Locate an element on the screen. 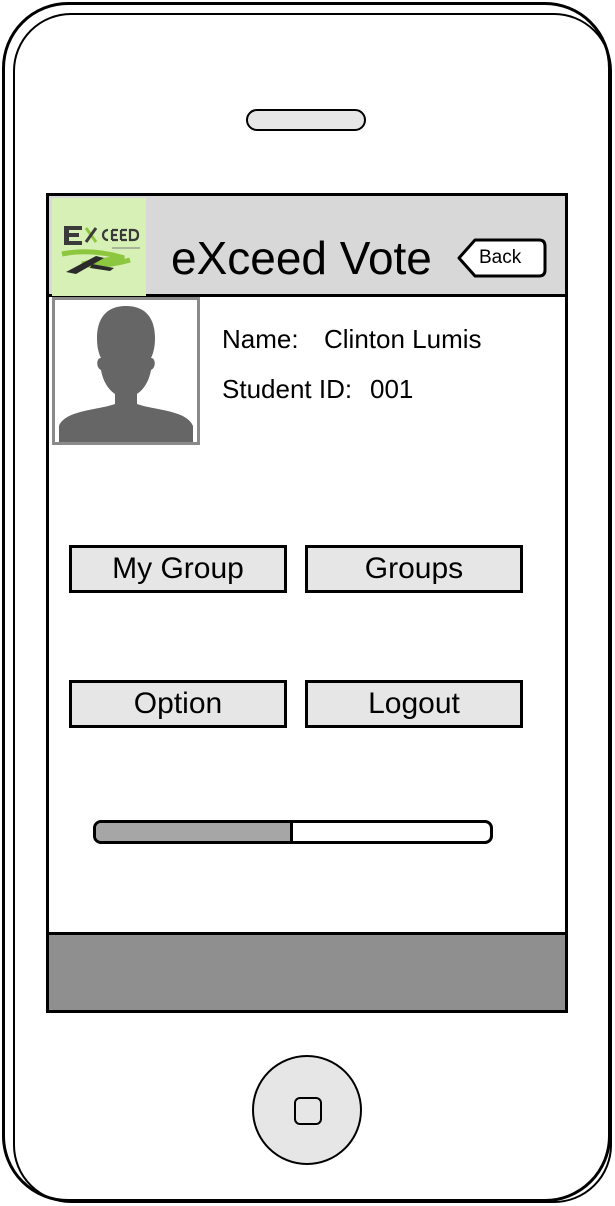  avatar is located at coordinates (126, 371).